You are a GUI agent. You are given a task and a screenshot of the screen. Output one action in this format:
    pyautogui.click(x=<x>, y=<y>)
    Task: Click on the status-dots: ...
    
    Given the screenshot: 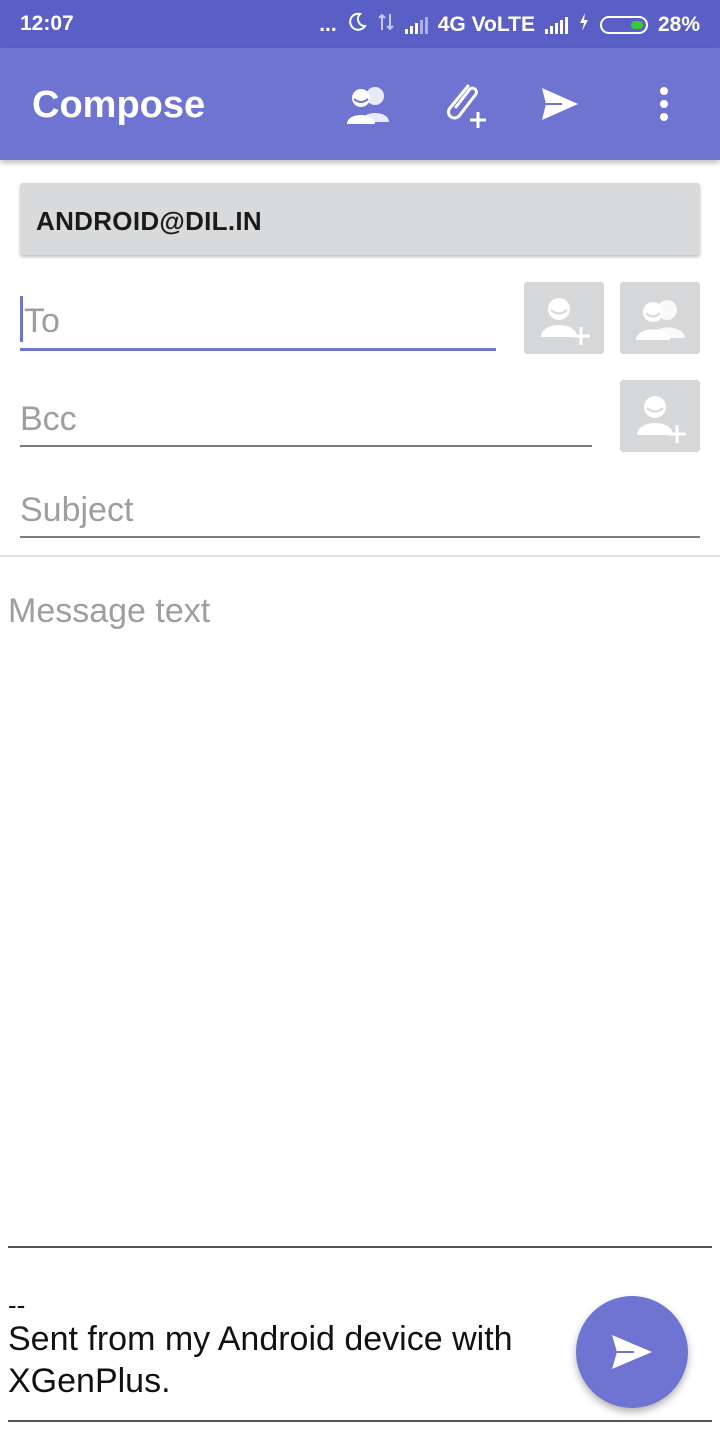 What is the action you would take?
    pyautogui.click(x=328, y=24)
    